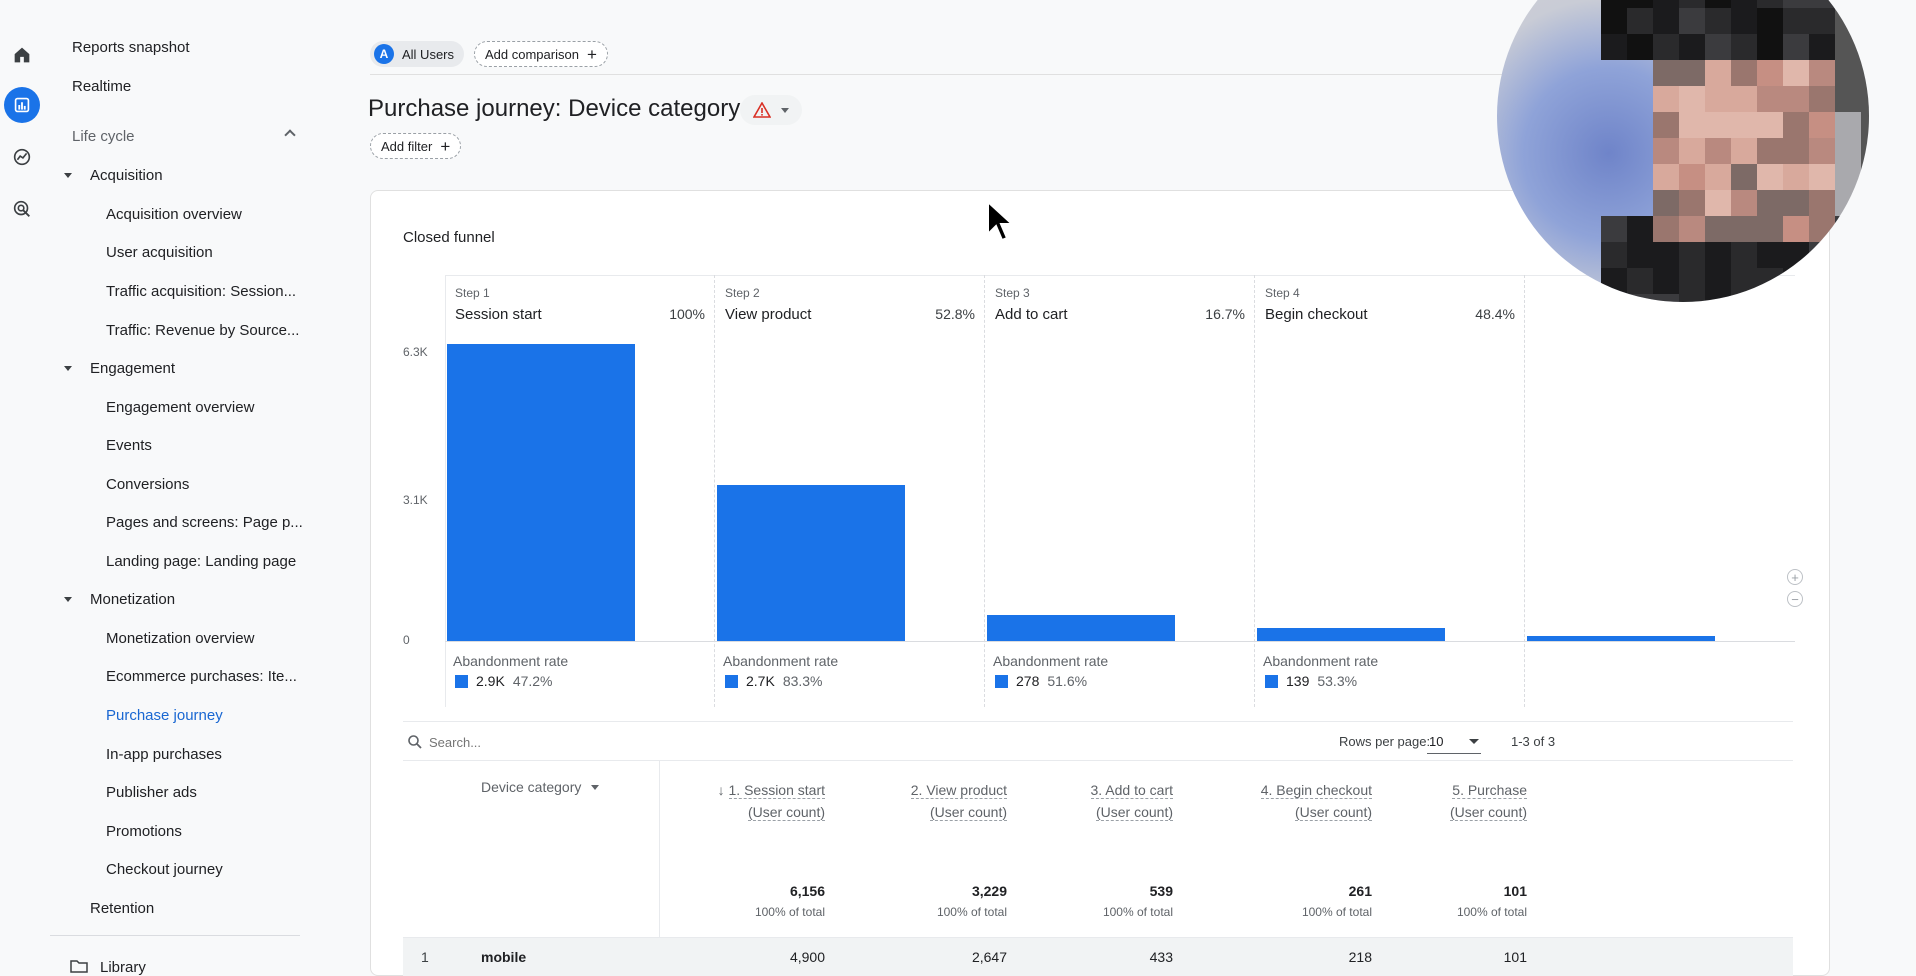 The width and height of the screenshot is (1916, 976). Describe the element at coordinates (1390, 308) in the screenshot. I see `step-header: Step 4 Begin checkout 48.4%` at that location.